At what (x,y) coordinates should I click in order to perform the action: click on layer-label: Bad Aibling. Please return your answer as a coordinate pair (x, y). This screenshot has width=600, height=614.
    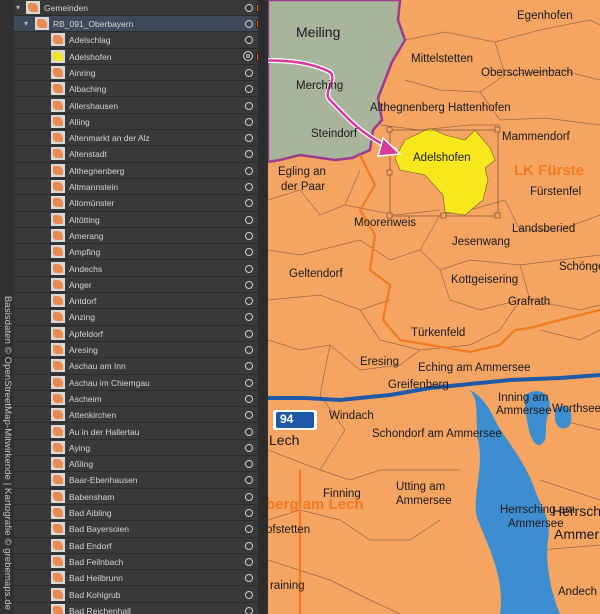
    Looking at the image, I should click on (90, 513).